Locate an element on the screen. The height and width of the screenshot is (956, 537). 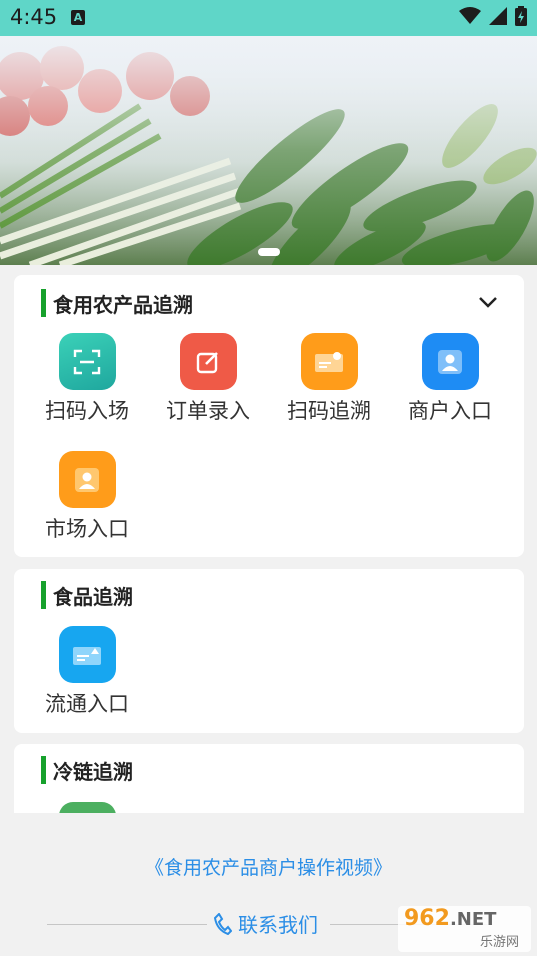
divider is located at coordinates (127, 924).